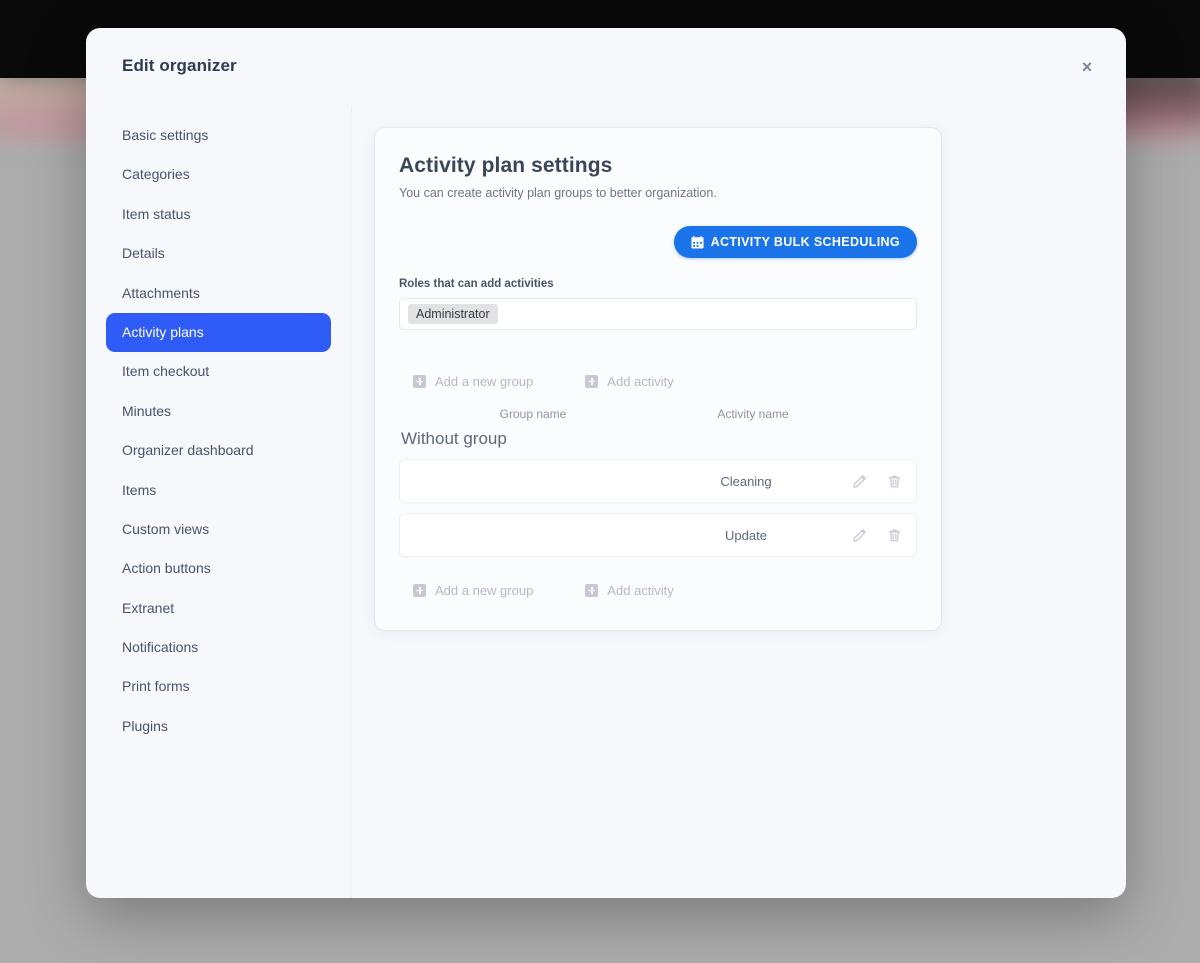  Describe the element at coordinates (697, 242) in the screenshot. I see `calendar-icon` at that location.